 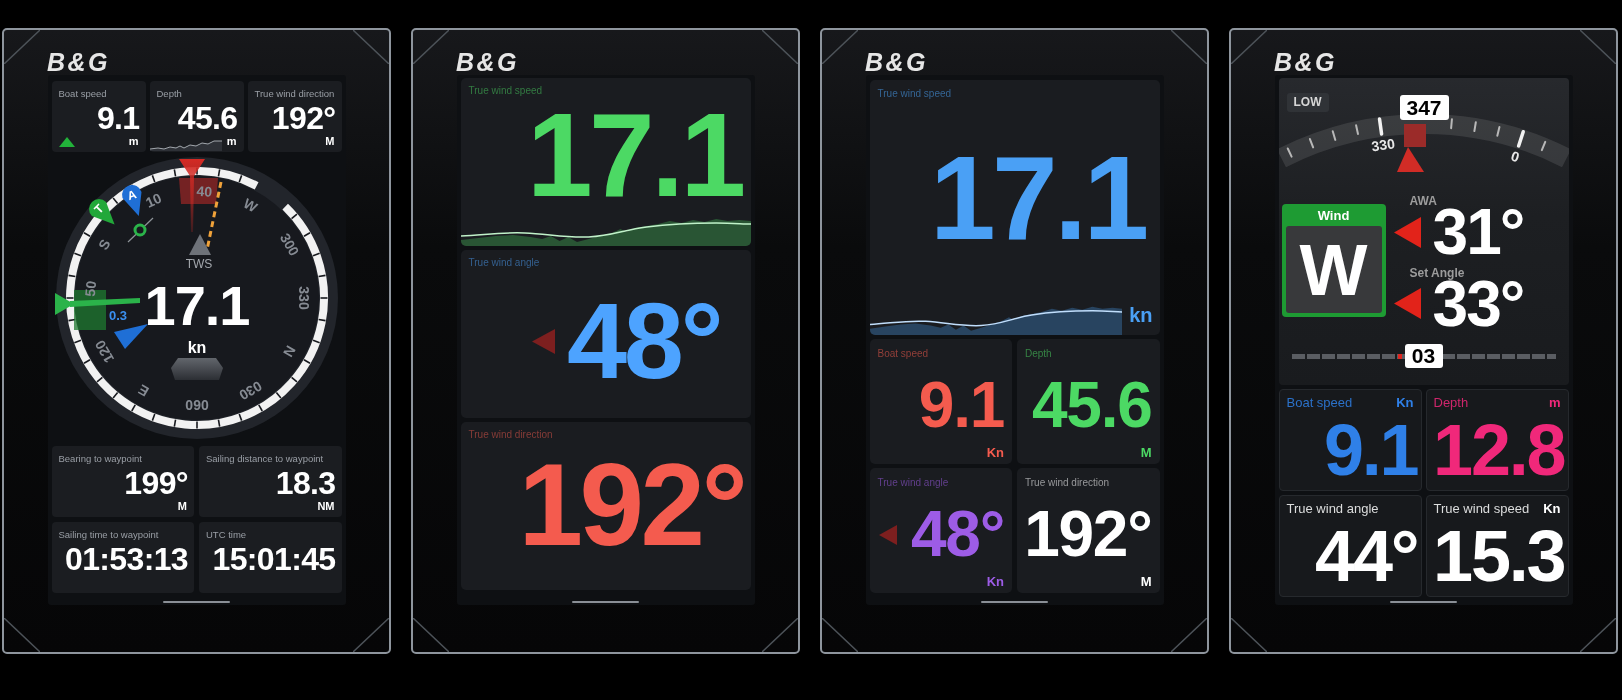 What do you see at coordinates (1333, 269) in the screenshot?
I see `mode-letter: W` at bounding box center [1333, 269].